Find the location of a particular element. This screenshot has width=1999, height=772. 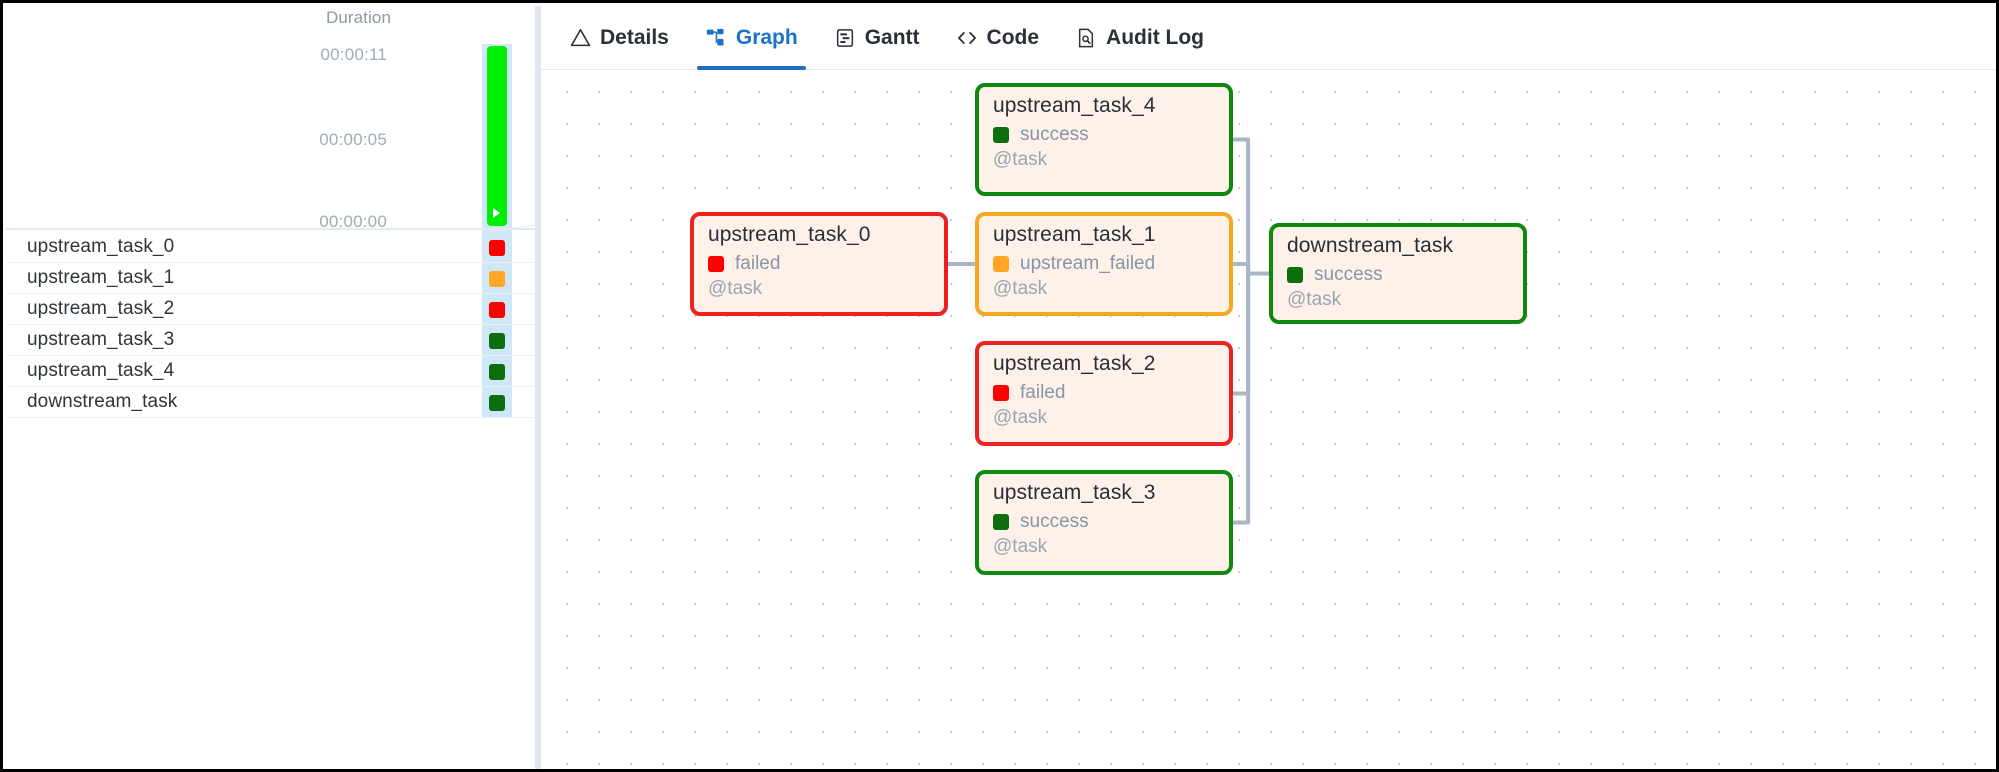

dag-run-duration-bar is located at coordinates (497, 136).